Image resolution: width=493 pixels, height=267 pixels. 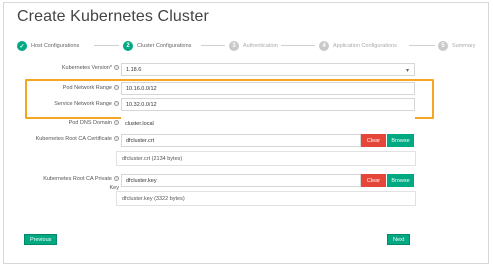 I want to click on ca-key-file-input: dfcluster.key, so click(x=241, y=180).